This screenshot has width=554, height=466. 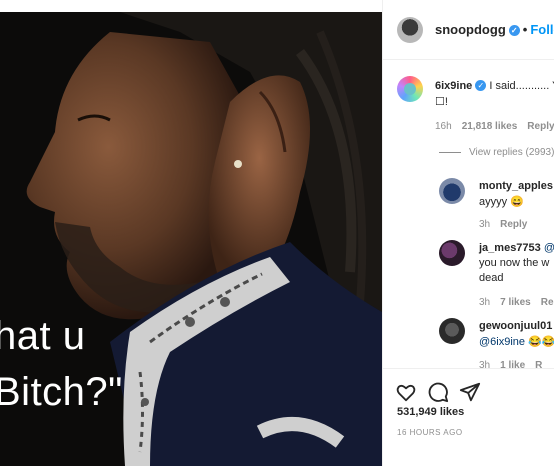 I want to click on comment-likes: 7 likes, so click(x=515, y=302).